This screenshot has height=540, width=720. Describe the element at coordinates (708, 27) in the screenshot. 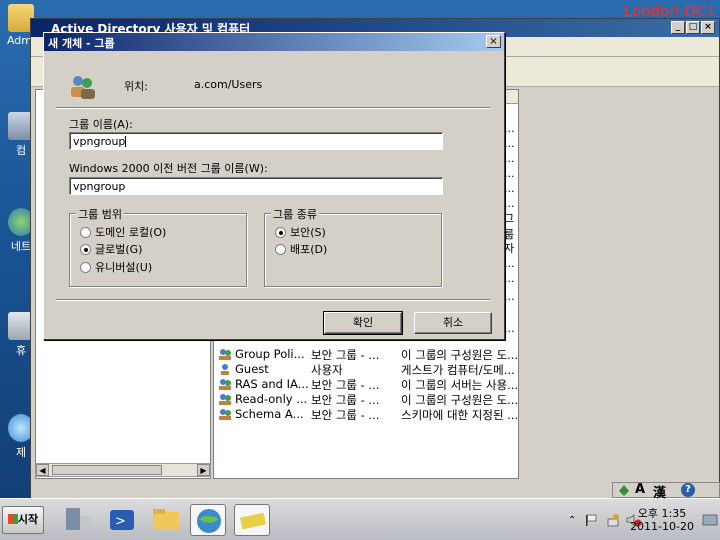

I see `close-button: ×` at that location.